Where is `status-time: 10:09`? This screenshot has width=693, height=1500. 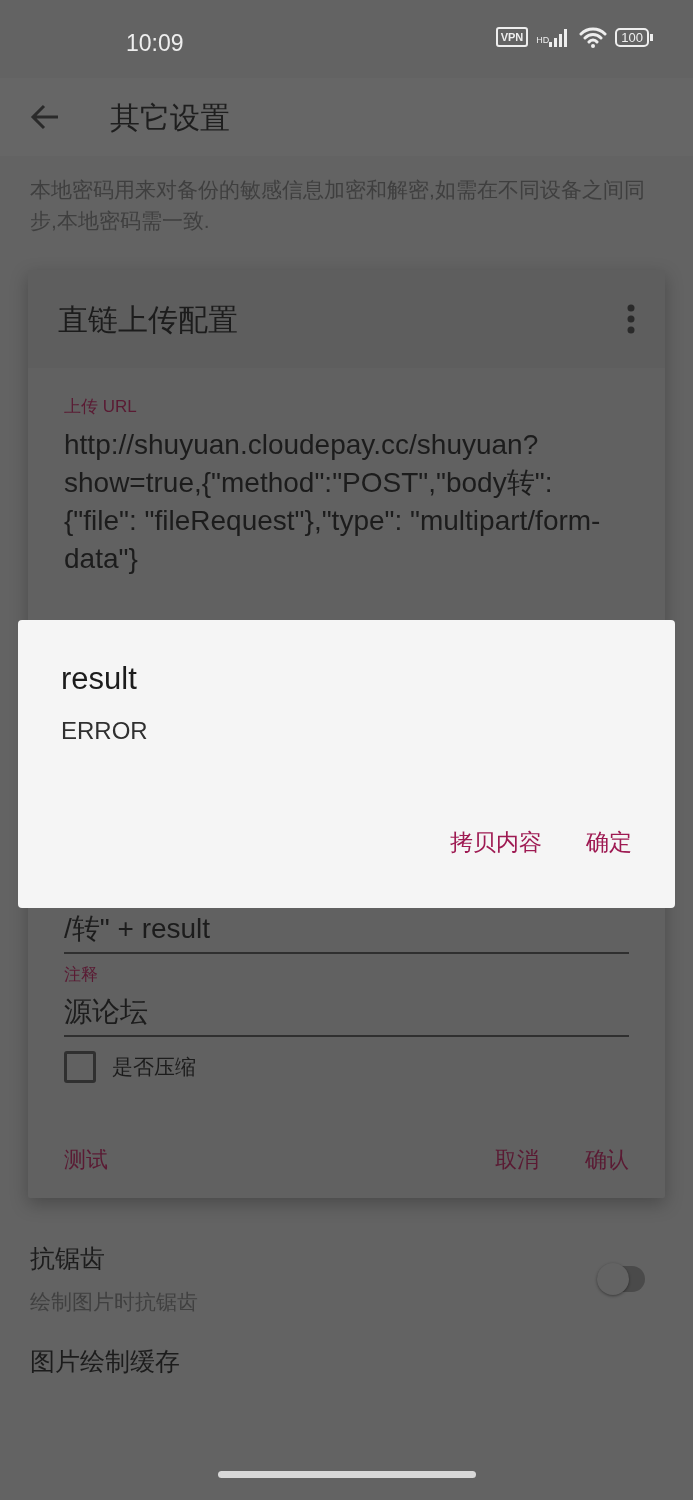 status-time: 10:09 is located at coordinates (155, 43).